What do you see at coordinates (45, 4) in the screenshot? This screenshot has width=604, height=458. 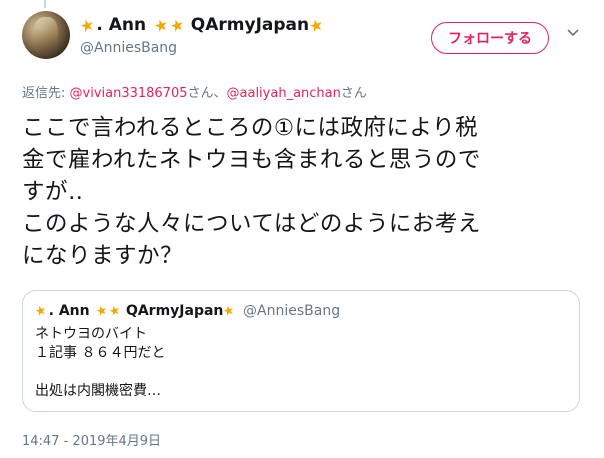 I see `thread-connector-line` at bounding box center [45, 4].